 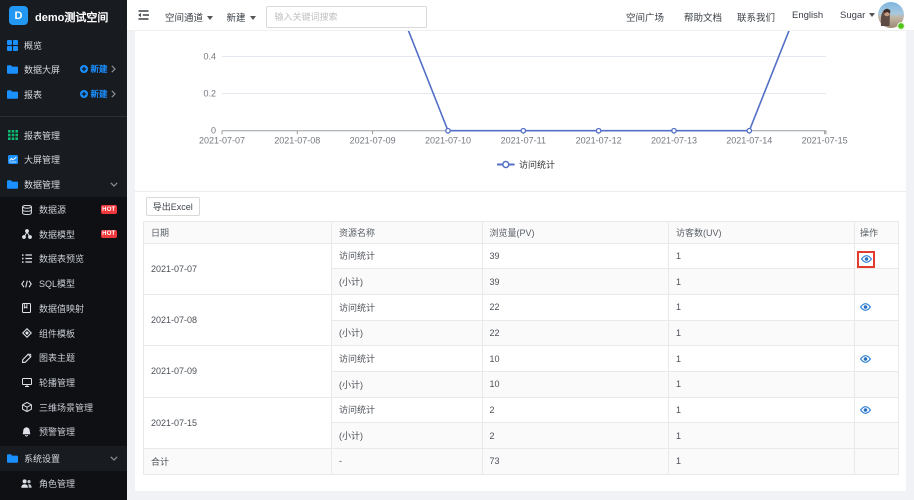 I want to click on svg-text: 2021-07-10, so click(x=448, y=141).